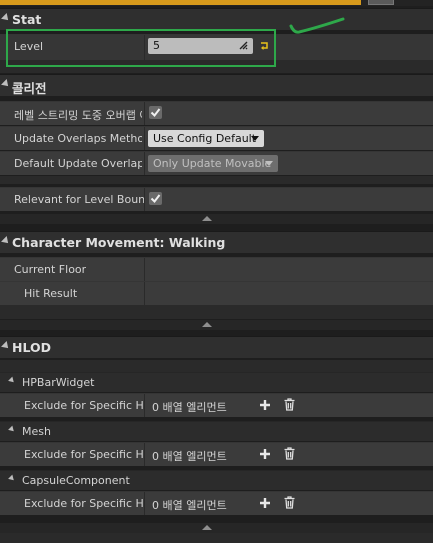  I want to click on component-name: CapsuleComponent, so click(76, 480).